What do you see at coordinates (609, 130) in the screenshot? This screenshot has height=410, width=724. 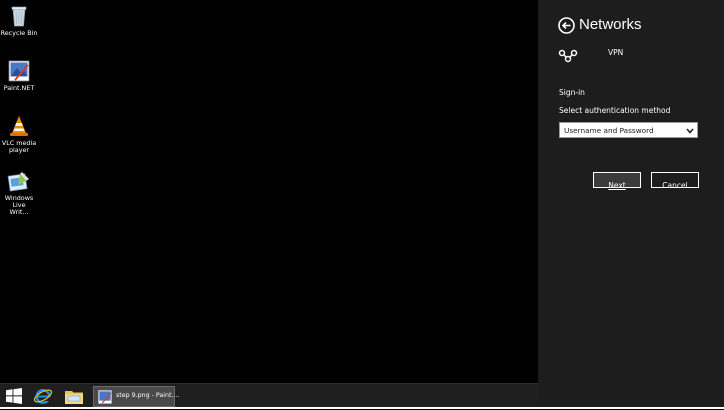 I see `auth-method-value: Username and Password` at bounding box center [609, 130].